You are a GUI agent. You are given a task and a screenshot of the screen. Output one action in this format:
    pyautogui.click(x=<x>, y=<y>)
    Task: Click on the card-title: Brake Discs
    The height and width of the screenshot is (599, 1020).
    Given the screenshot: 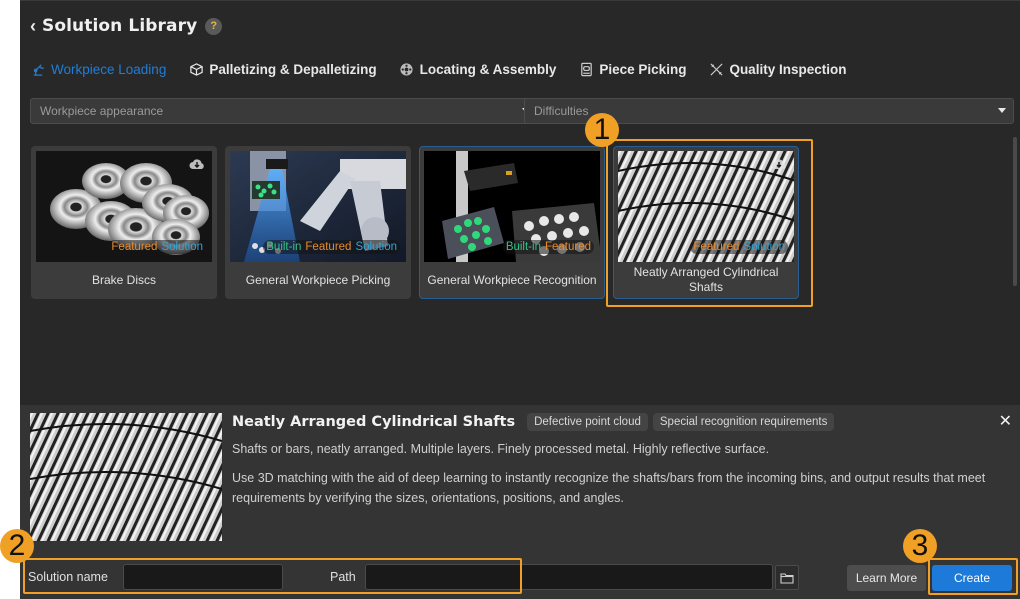 What is the action you would take?
    pyautogui.click(x=123, y=279)
    